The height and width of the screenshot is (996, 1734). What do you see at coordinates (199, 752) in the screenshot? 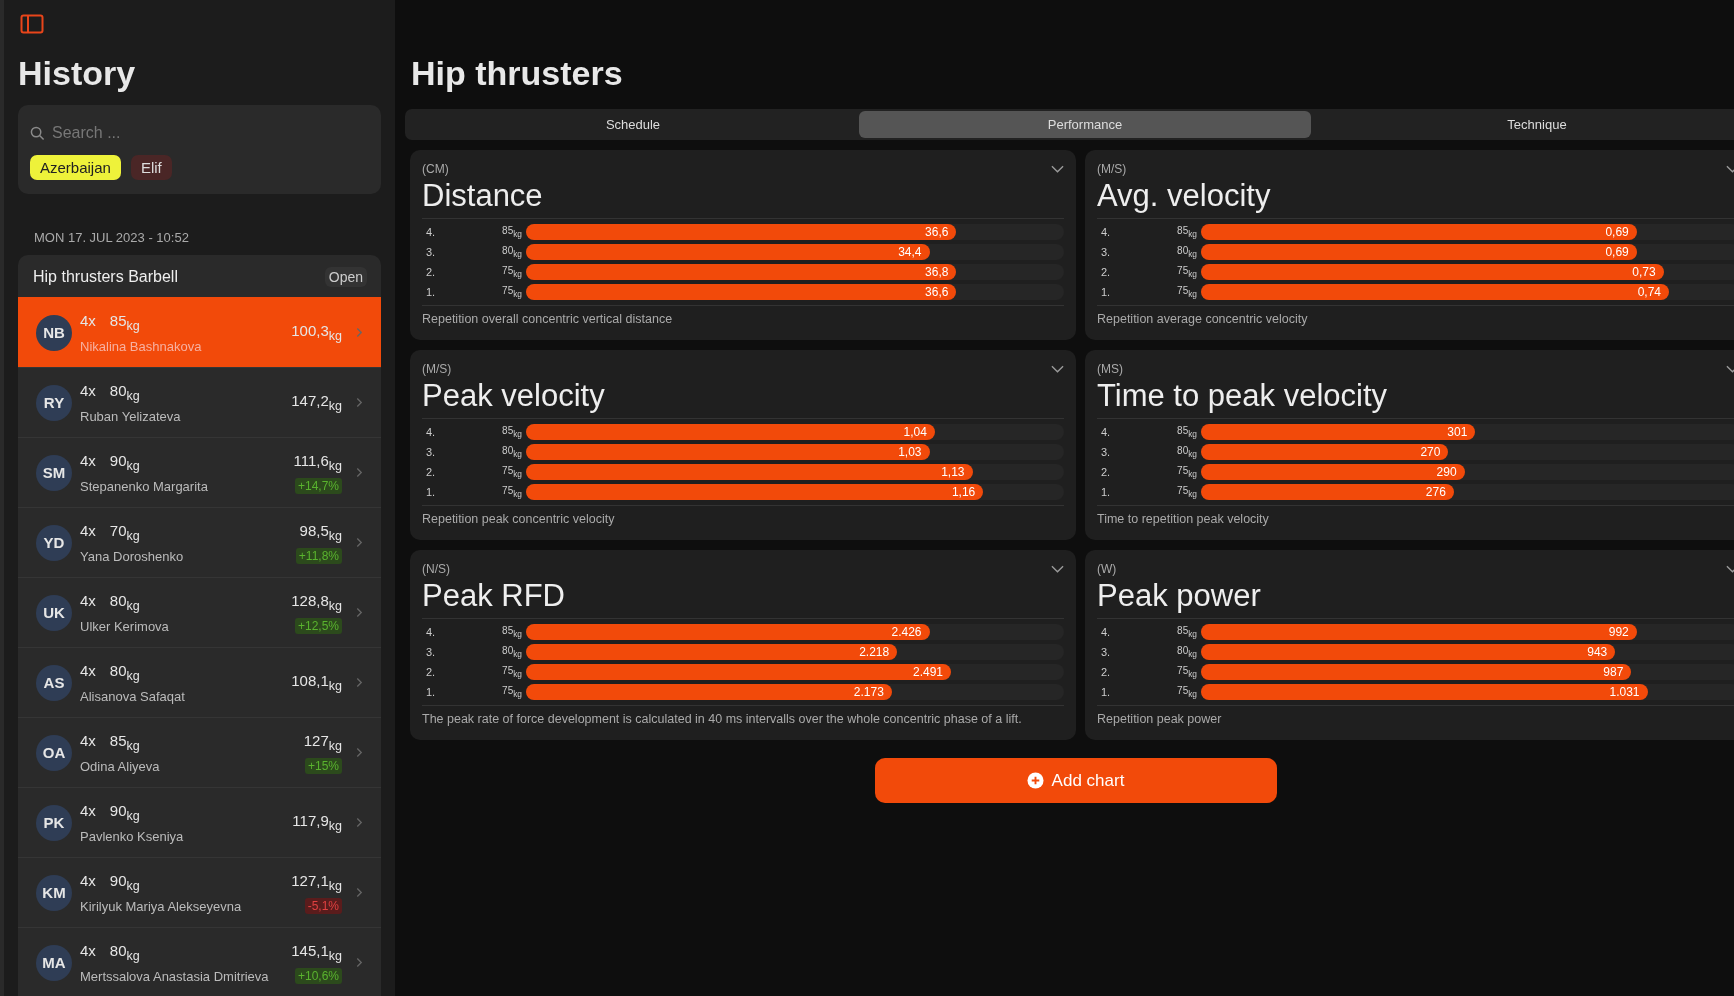
I see `athlete-row: OA 4x 85$_{kg}$ Odina Aliyeva 127$_{kg}$ +15%` at bounding box center [199, 752].